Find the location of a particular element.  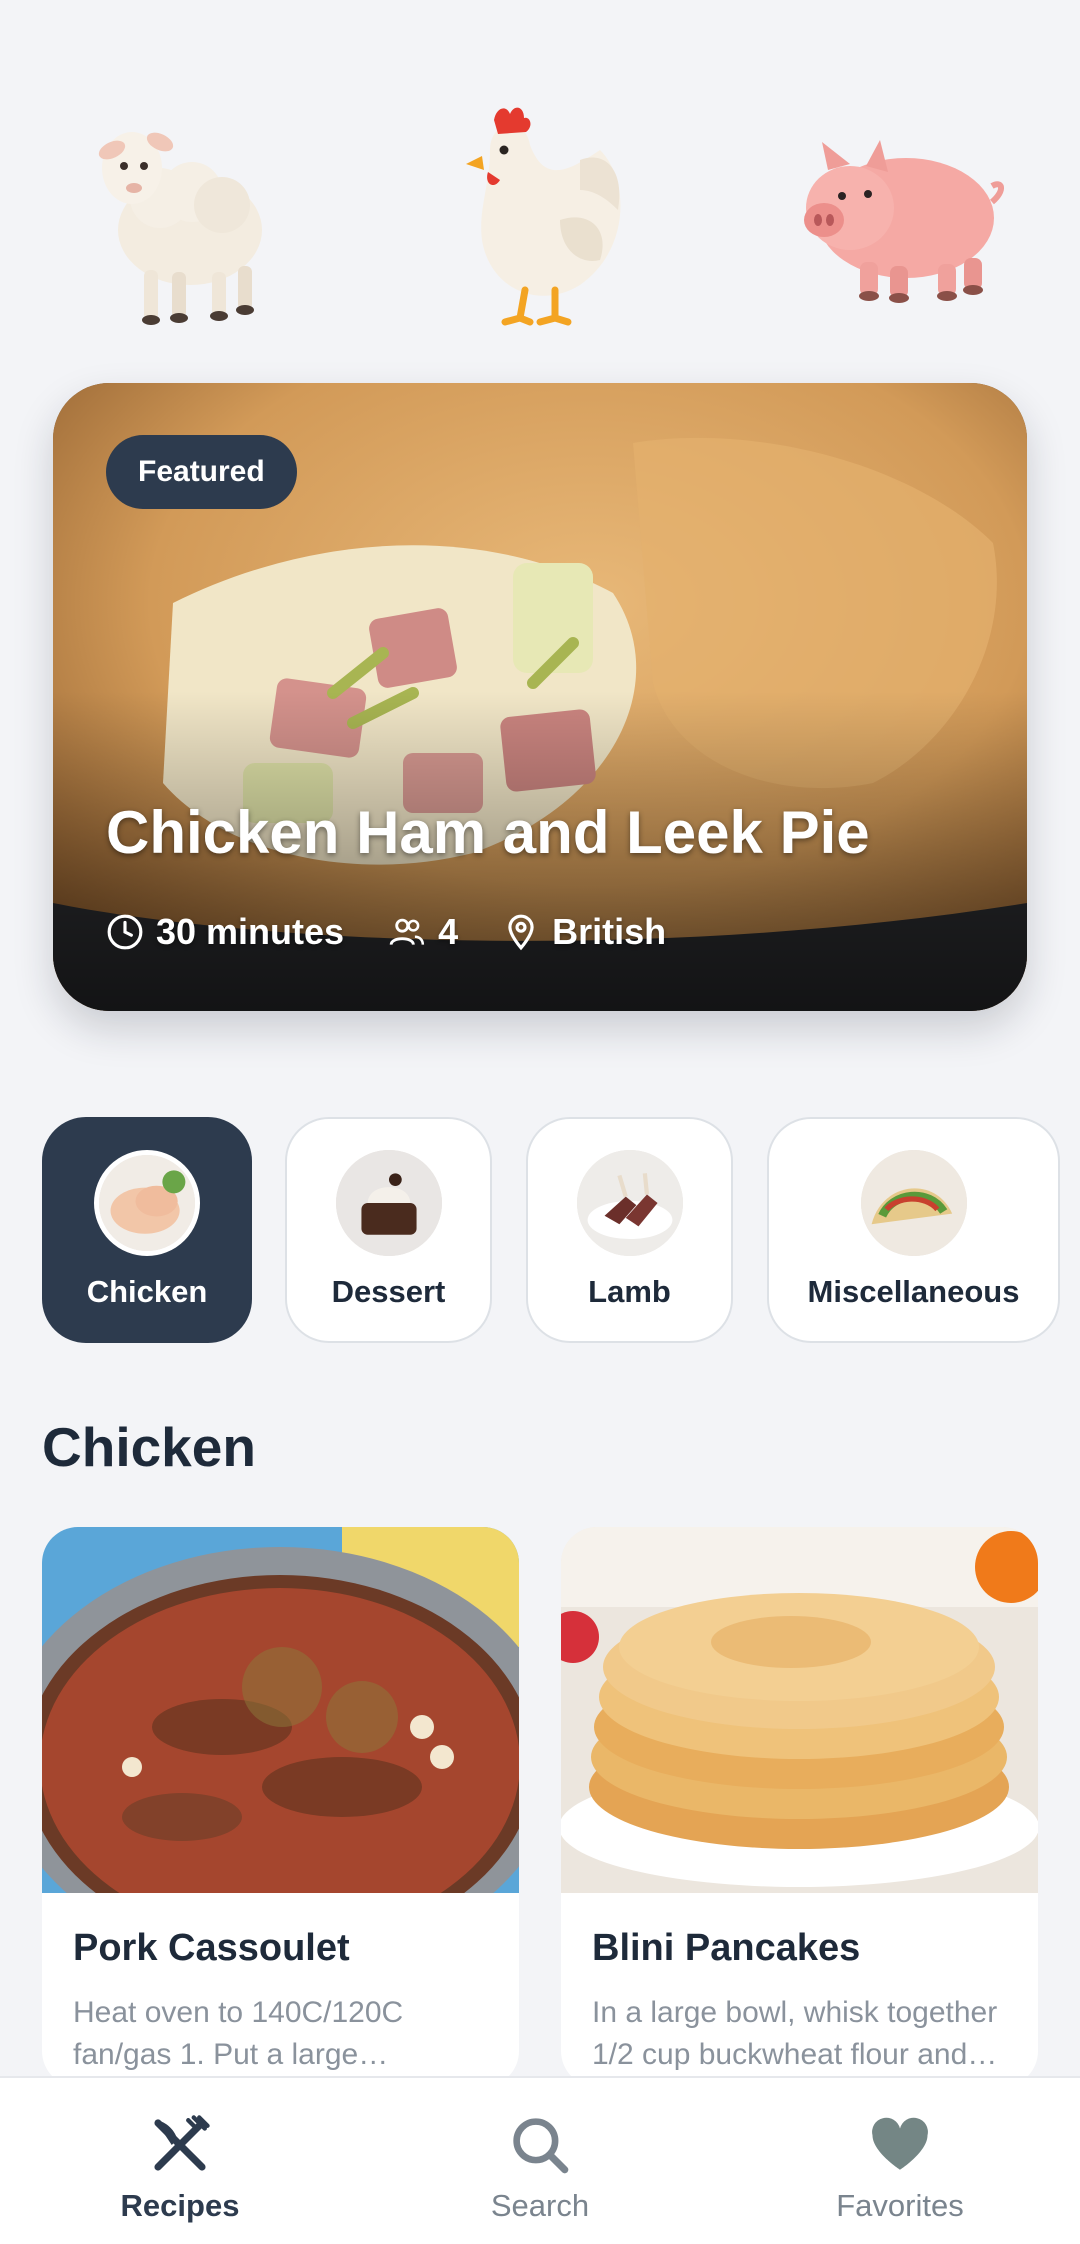

sheep-button is located at coordinates (182, 210).